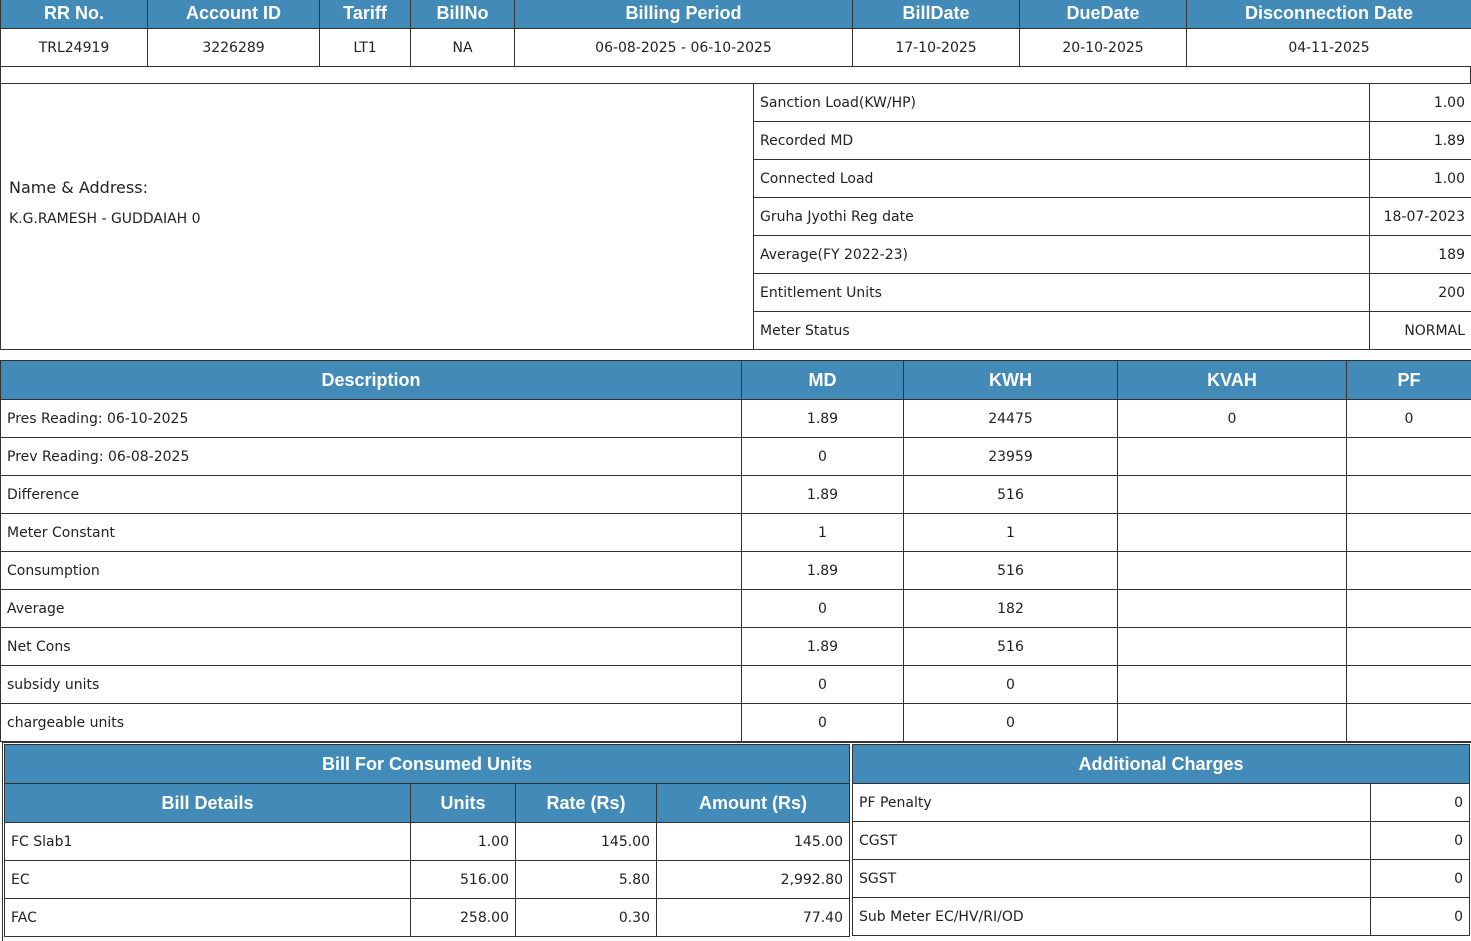  What do you see at coordinates (1161, 803) in the screenshot?
I see `additional-row: PF Penalty0` at bounding box center [1161, 803].